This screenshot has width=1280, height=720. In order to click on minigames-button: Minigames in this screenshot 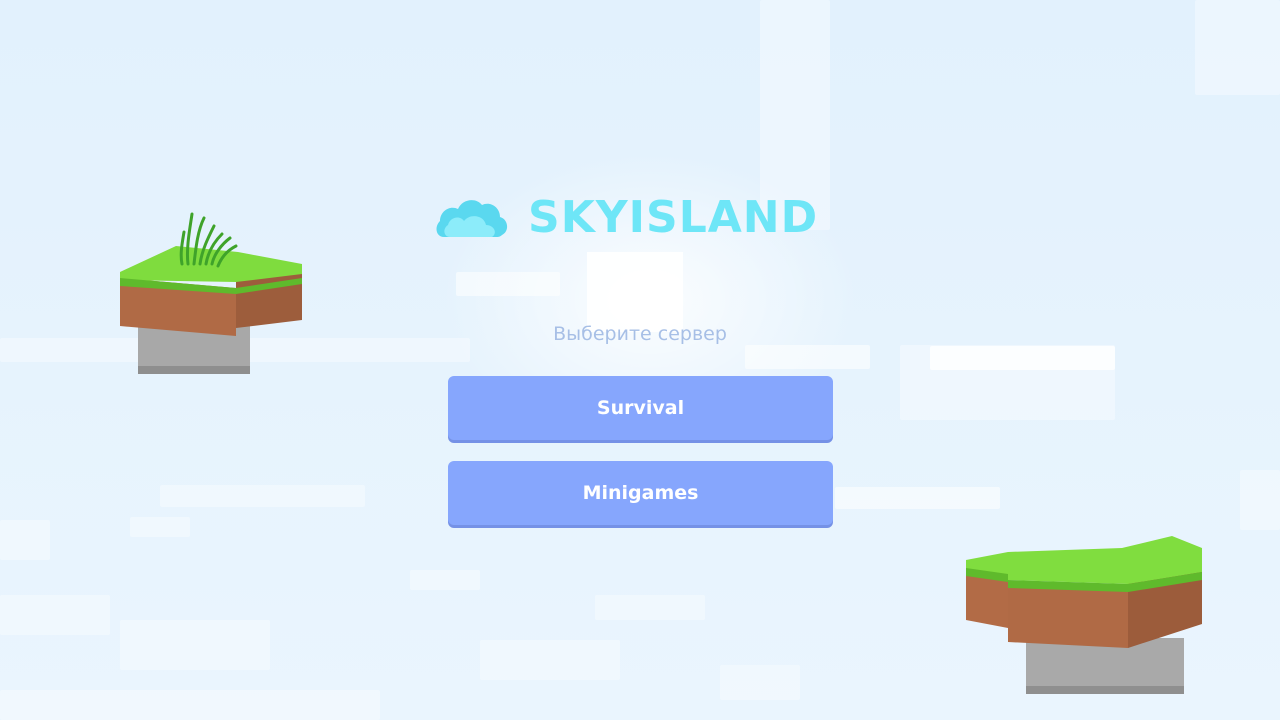, I will do `click(640, 493)`.